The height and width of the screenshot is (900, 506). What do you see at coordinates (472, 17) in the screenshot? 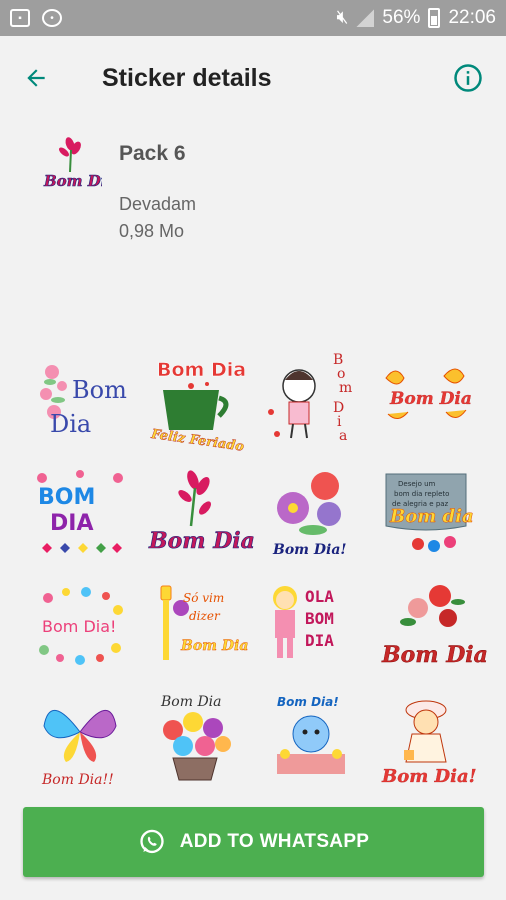
I see `clock: 22:06` at bounding box center [472, 17].